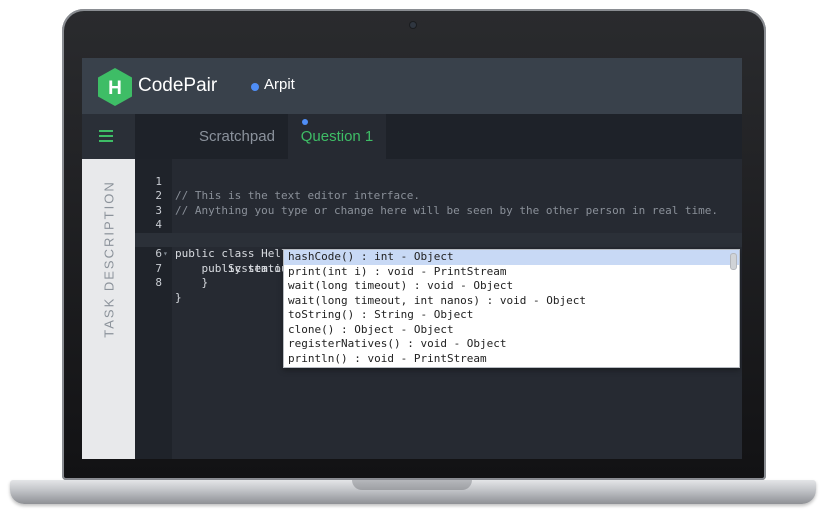  I want to click on tab-bar: Scratchpad Question 1, so click(412, 136).